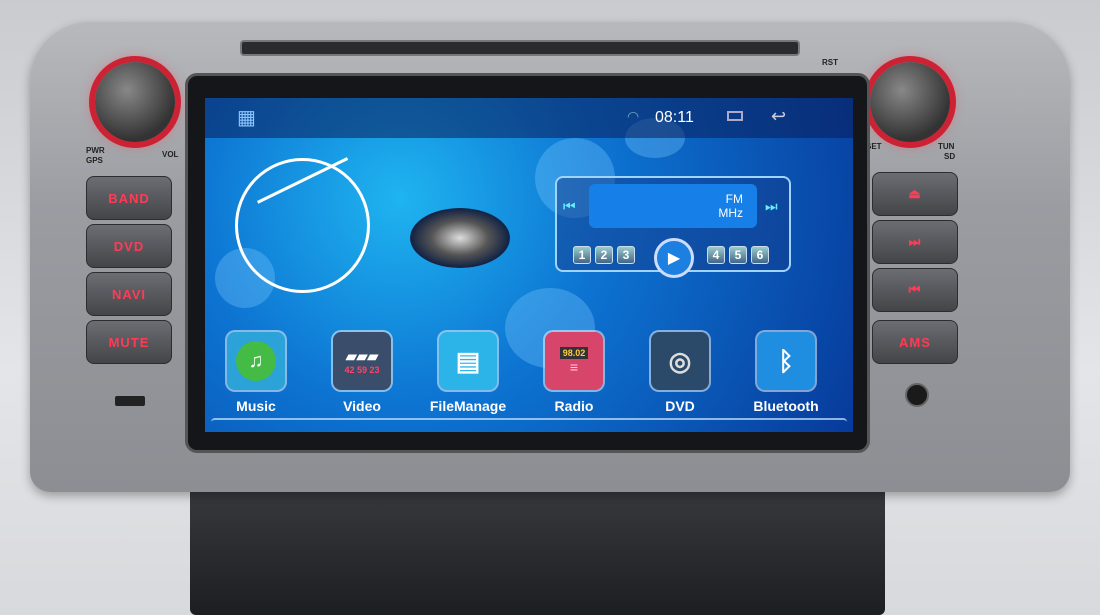 The image size is (1100, 615). What do you see at coordinates (95, 150) in the screenshot?
I see `pwr-label: PWR` at bounding box center [95, 150].